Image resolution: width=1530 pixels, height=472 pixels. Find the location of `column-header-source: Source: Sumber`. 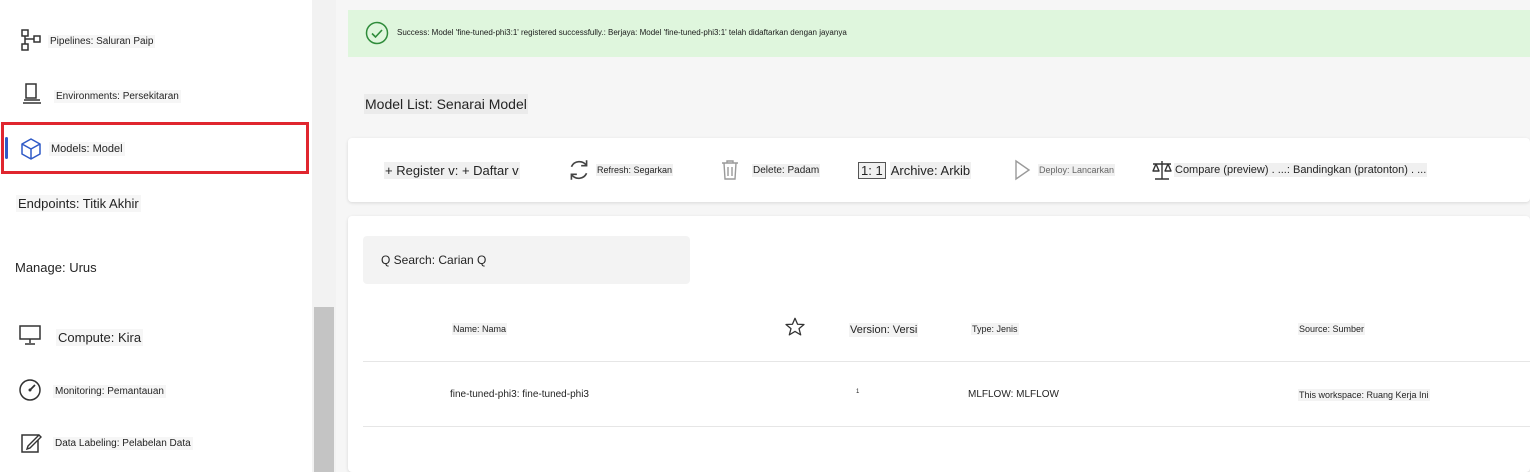

column-header-source: Source: Sumber is located at coordinates (1332, 329).